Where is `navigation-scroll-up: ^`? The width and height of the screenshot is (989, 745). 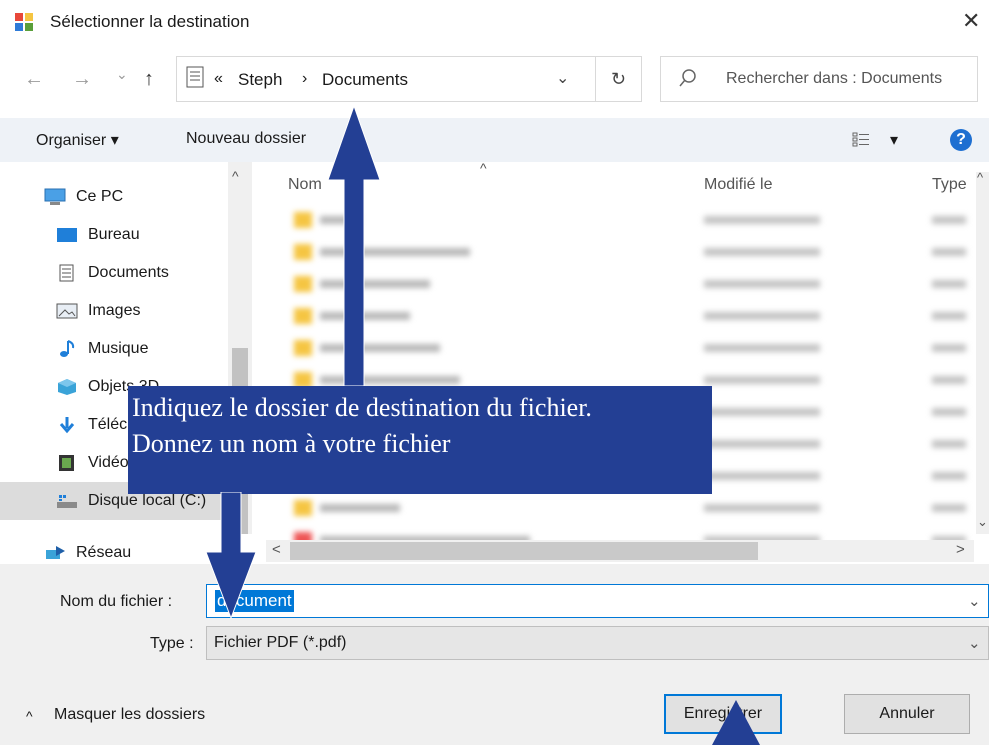 navigation-scroll-up: ^ is located at coordinates (235, 176).